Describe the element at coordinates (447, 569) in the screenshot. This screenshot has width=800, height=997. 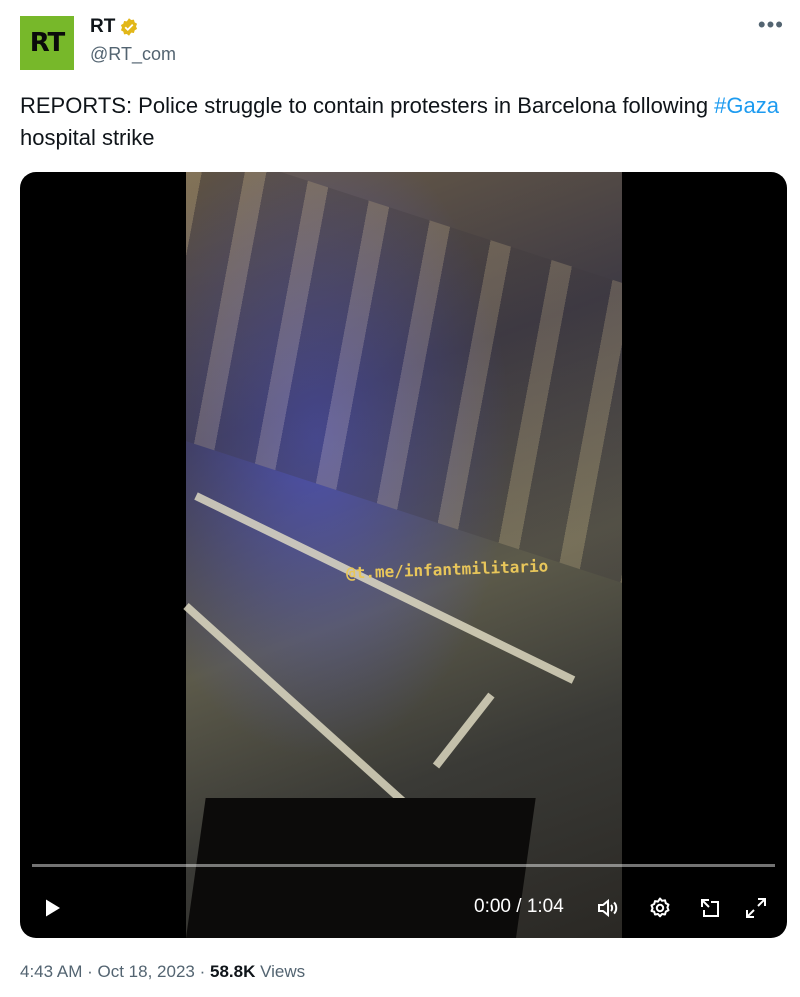
I see `video-watermark: @t.me/infantmilitario` at that location.